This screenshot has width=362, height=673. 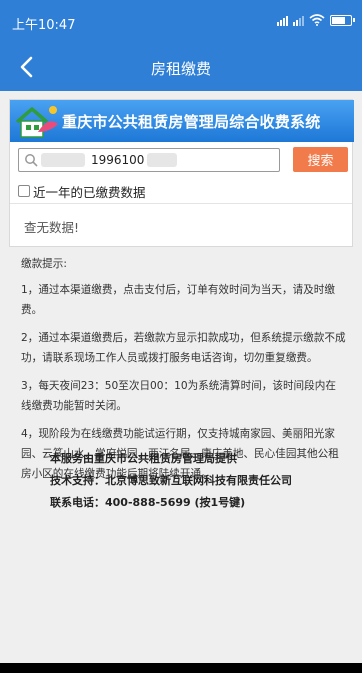 I want to click on signal-2-icon, so click(x=298, y=20).